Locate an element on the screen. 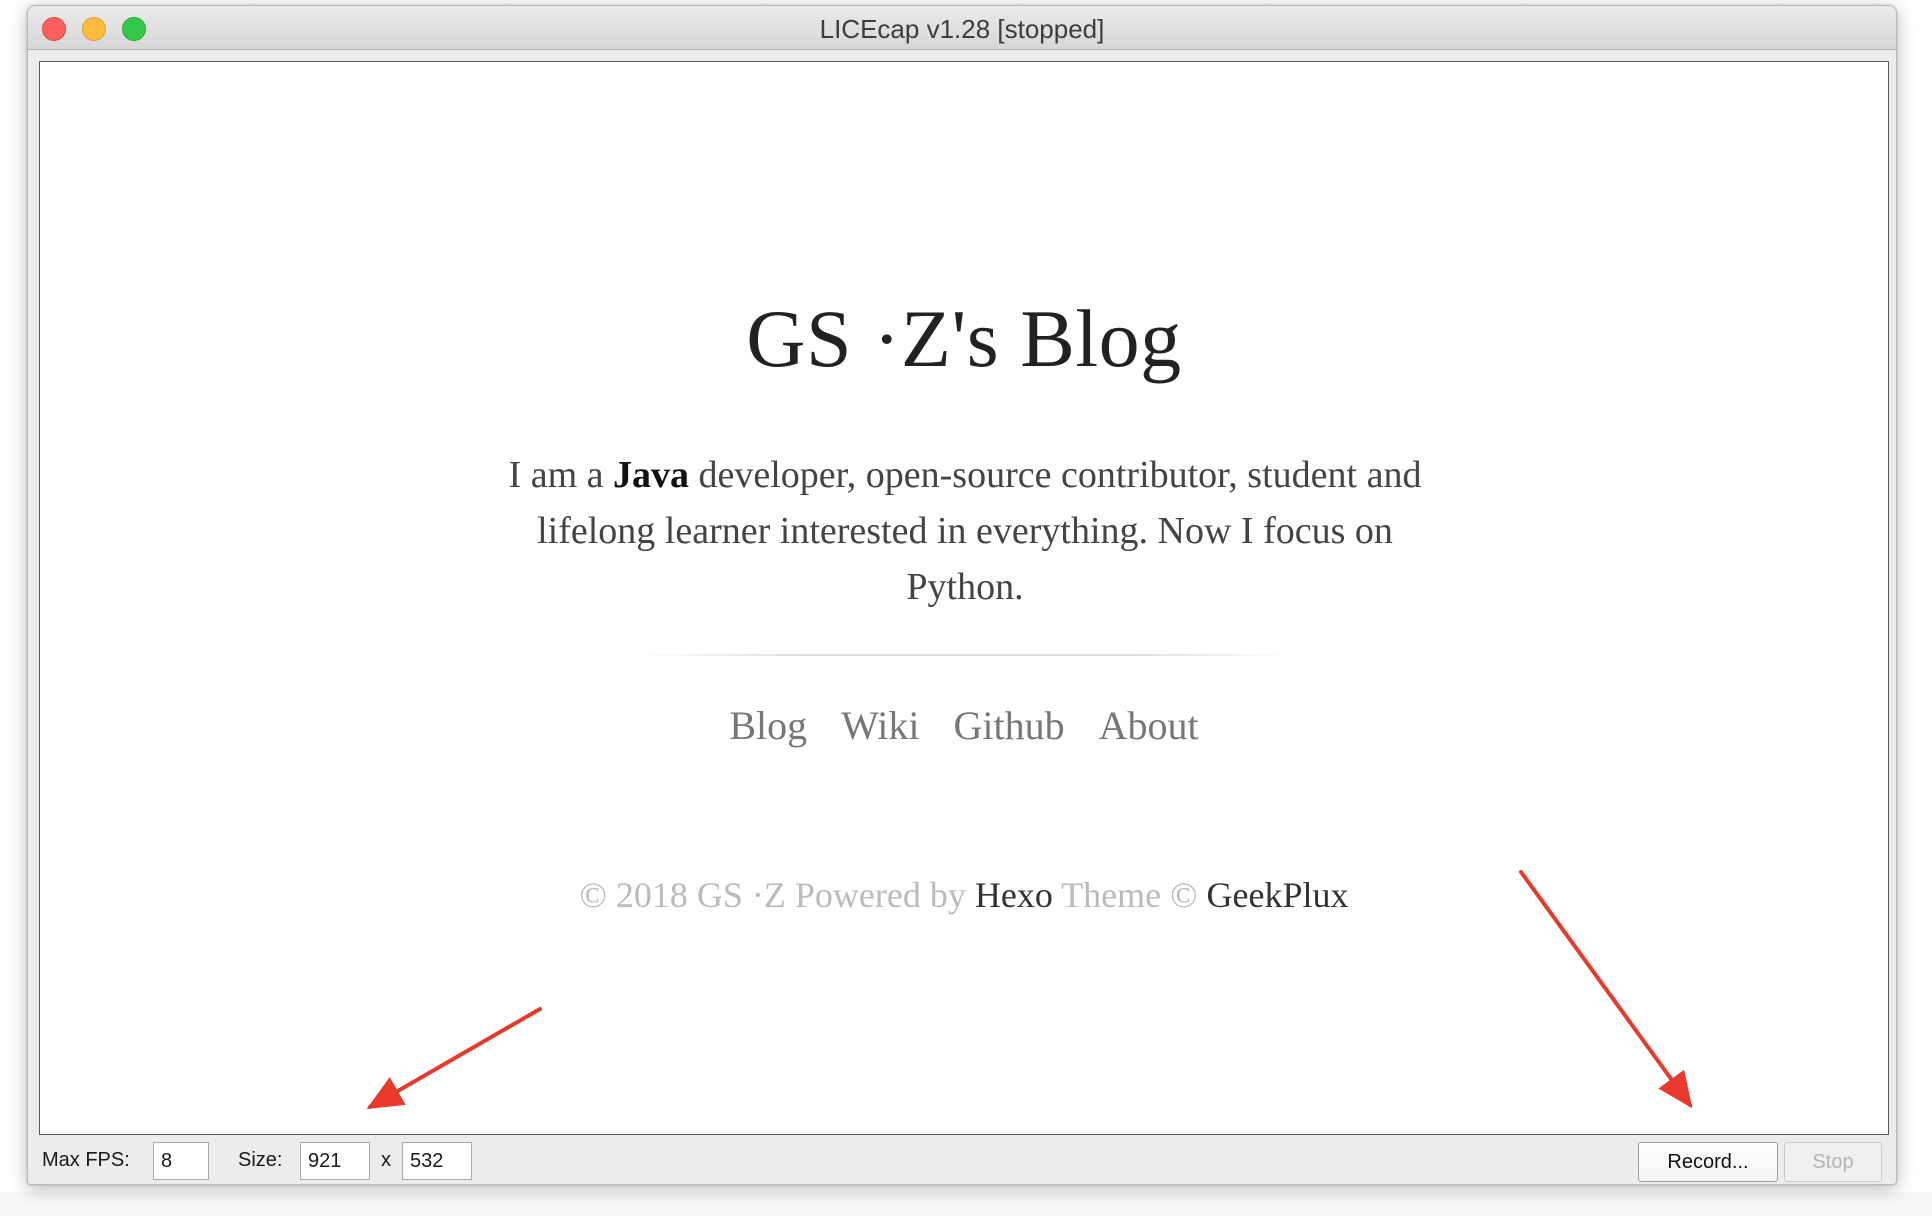 This screenshot has width=1932, height=1216. blog-title: GS ·Z's Blog is located at coordinates (964, 338).